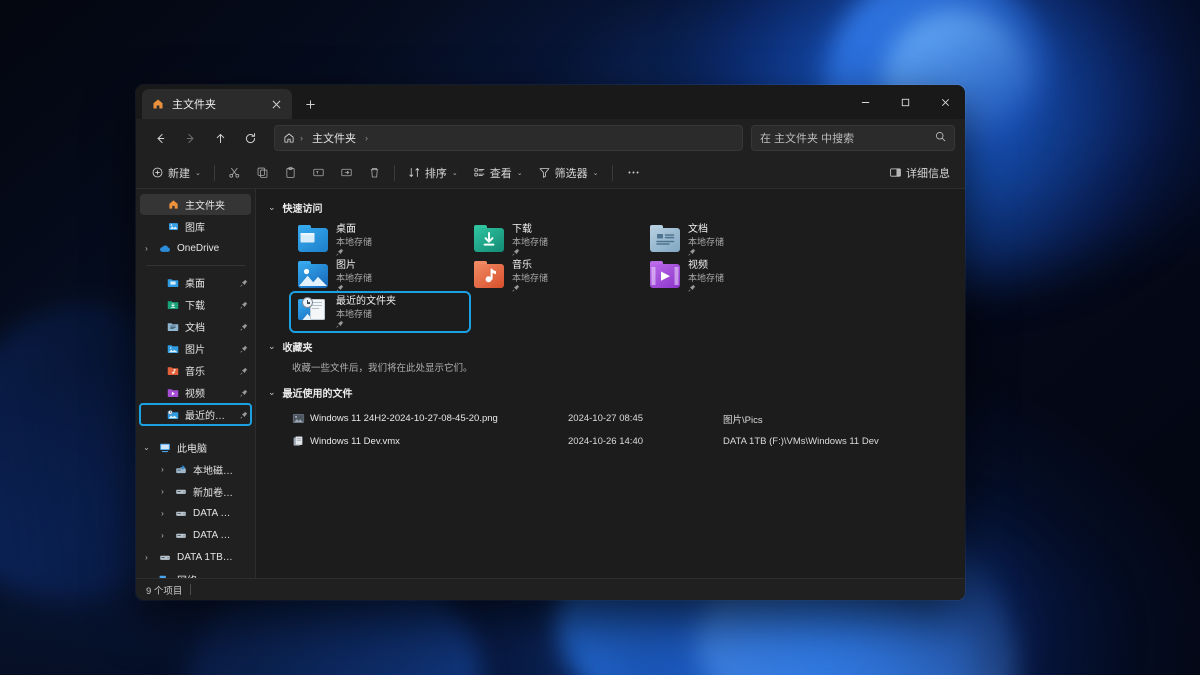  Describe the element at coordinates (234, 173) in the screenshot. I see `cut-button` at that location.